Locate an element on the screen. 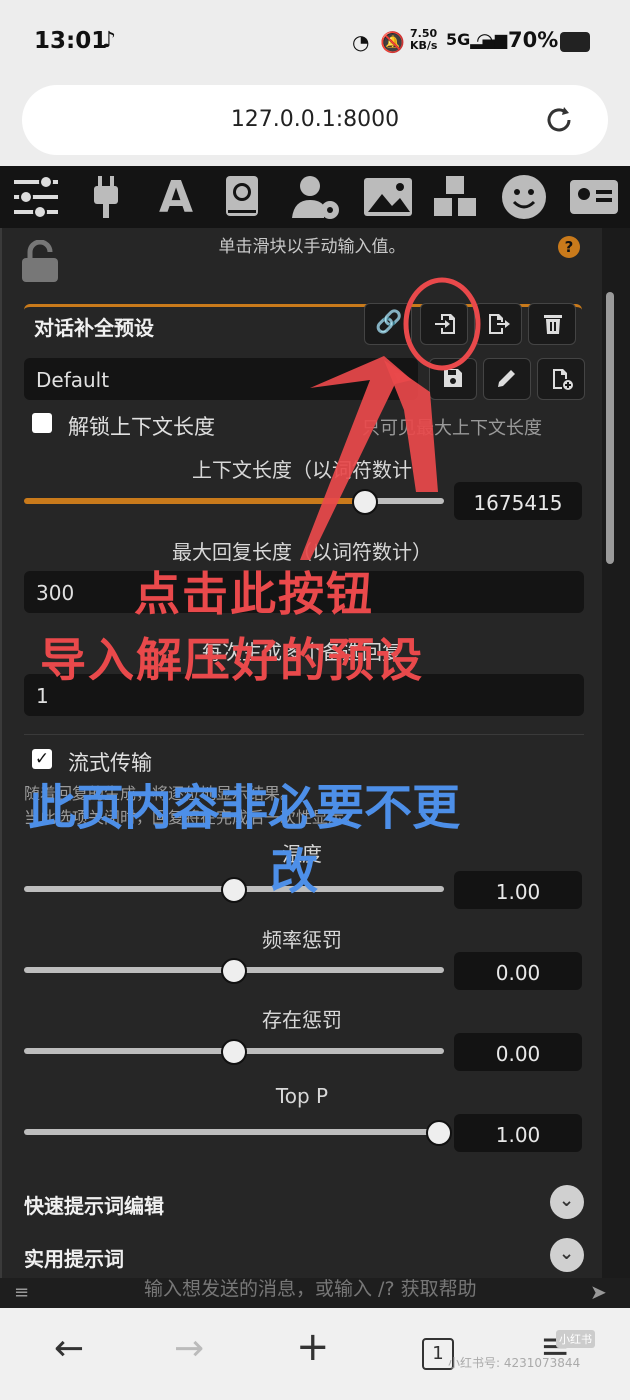 Image resolution: width=630 pixels, height=1400 pixels. forward-icon: → is located at coordinates (189, 1348).